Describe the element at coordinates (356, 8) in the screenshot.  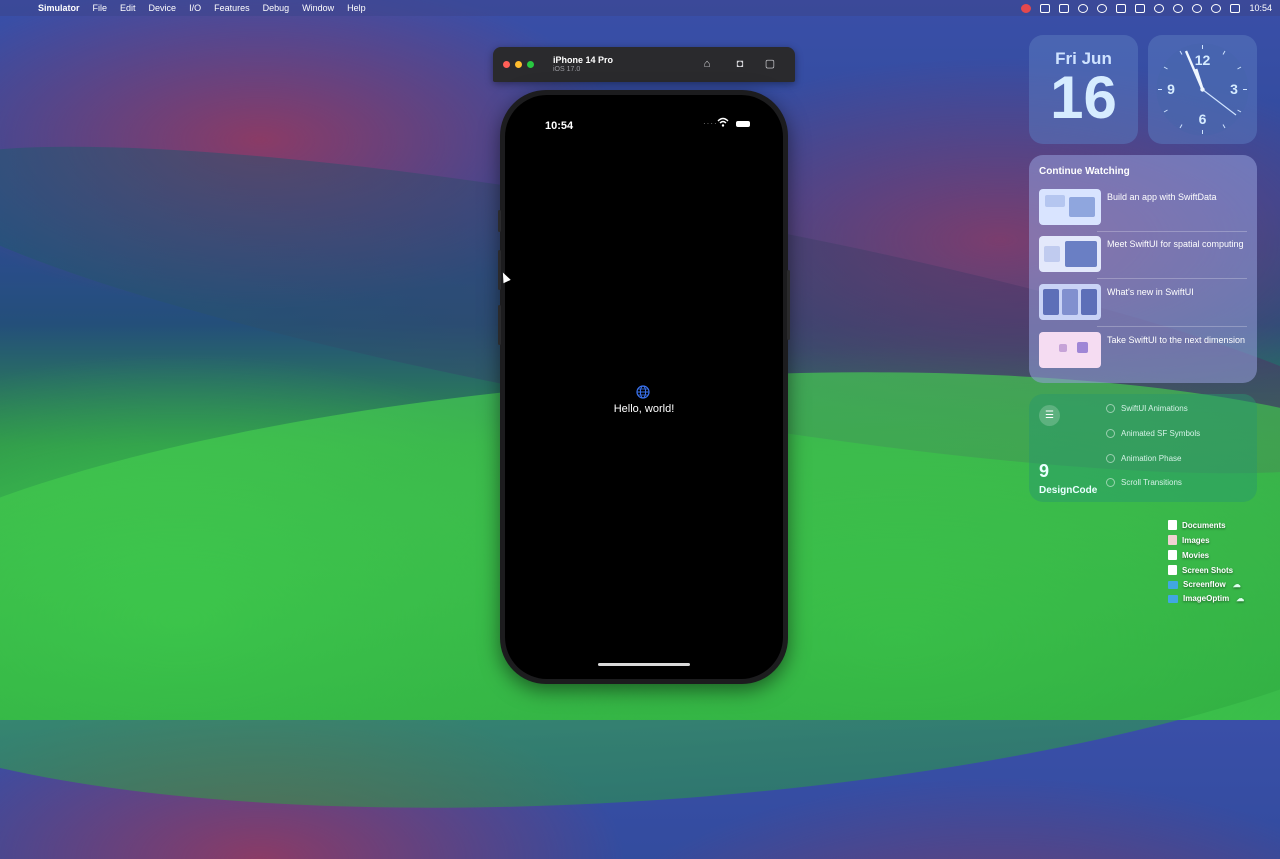
I see `menu-help: Help` at that location.